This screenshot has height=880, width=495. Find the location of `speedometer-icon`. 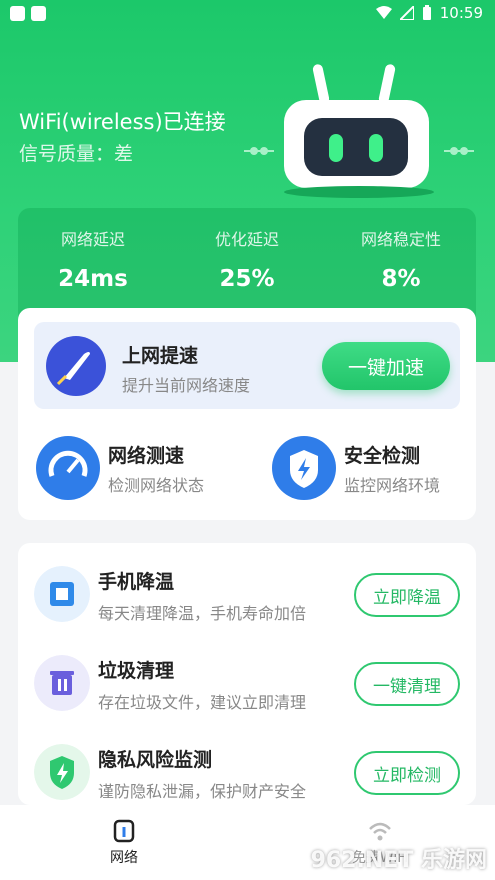

speedometer-icon is located at coordinates (68, 468).